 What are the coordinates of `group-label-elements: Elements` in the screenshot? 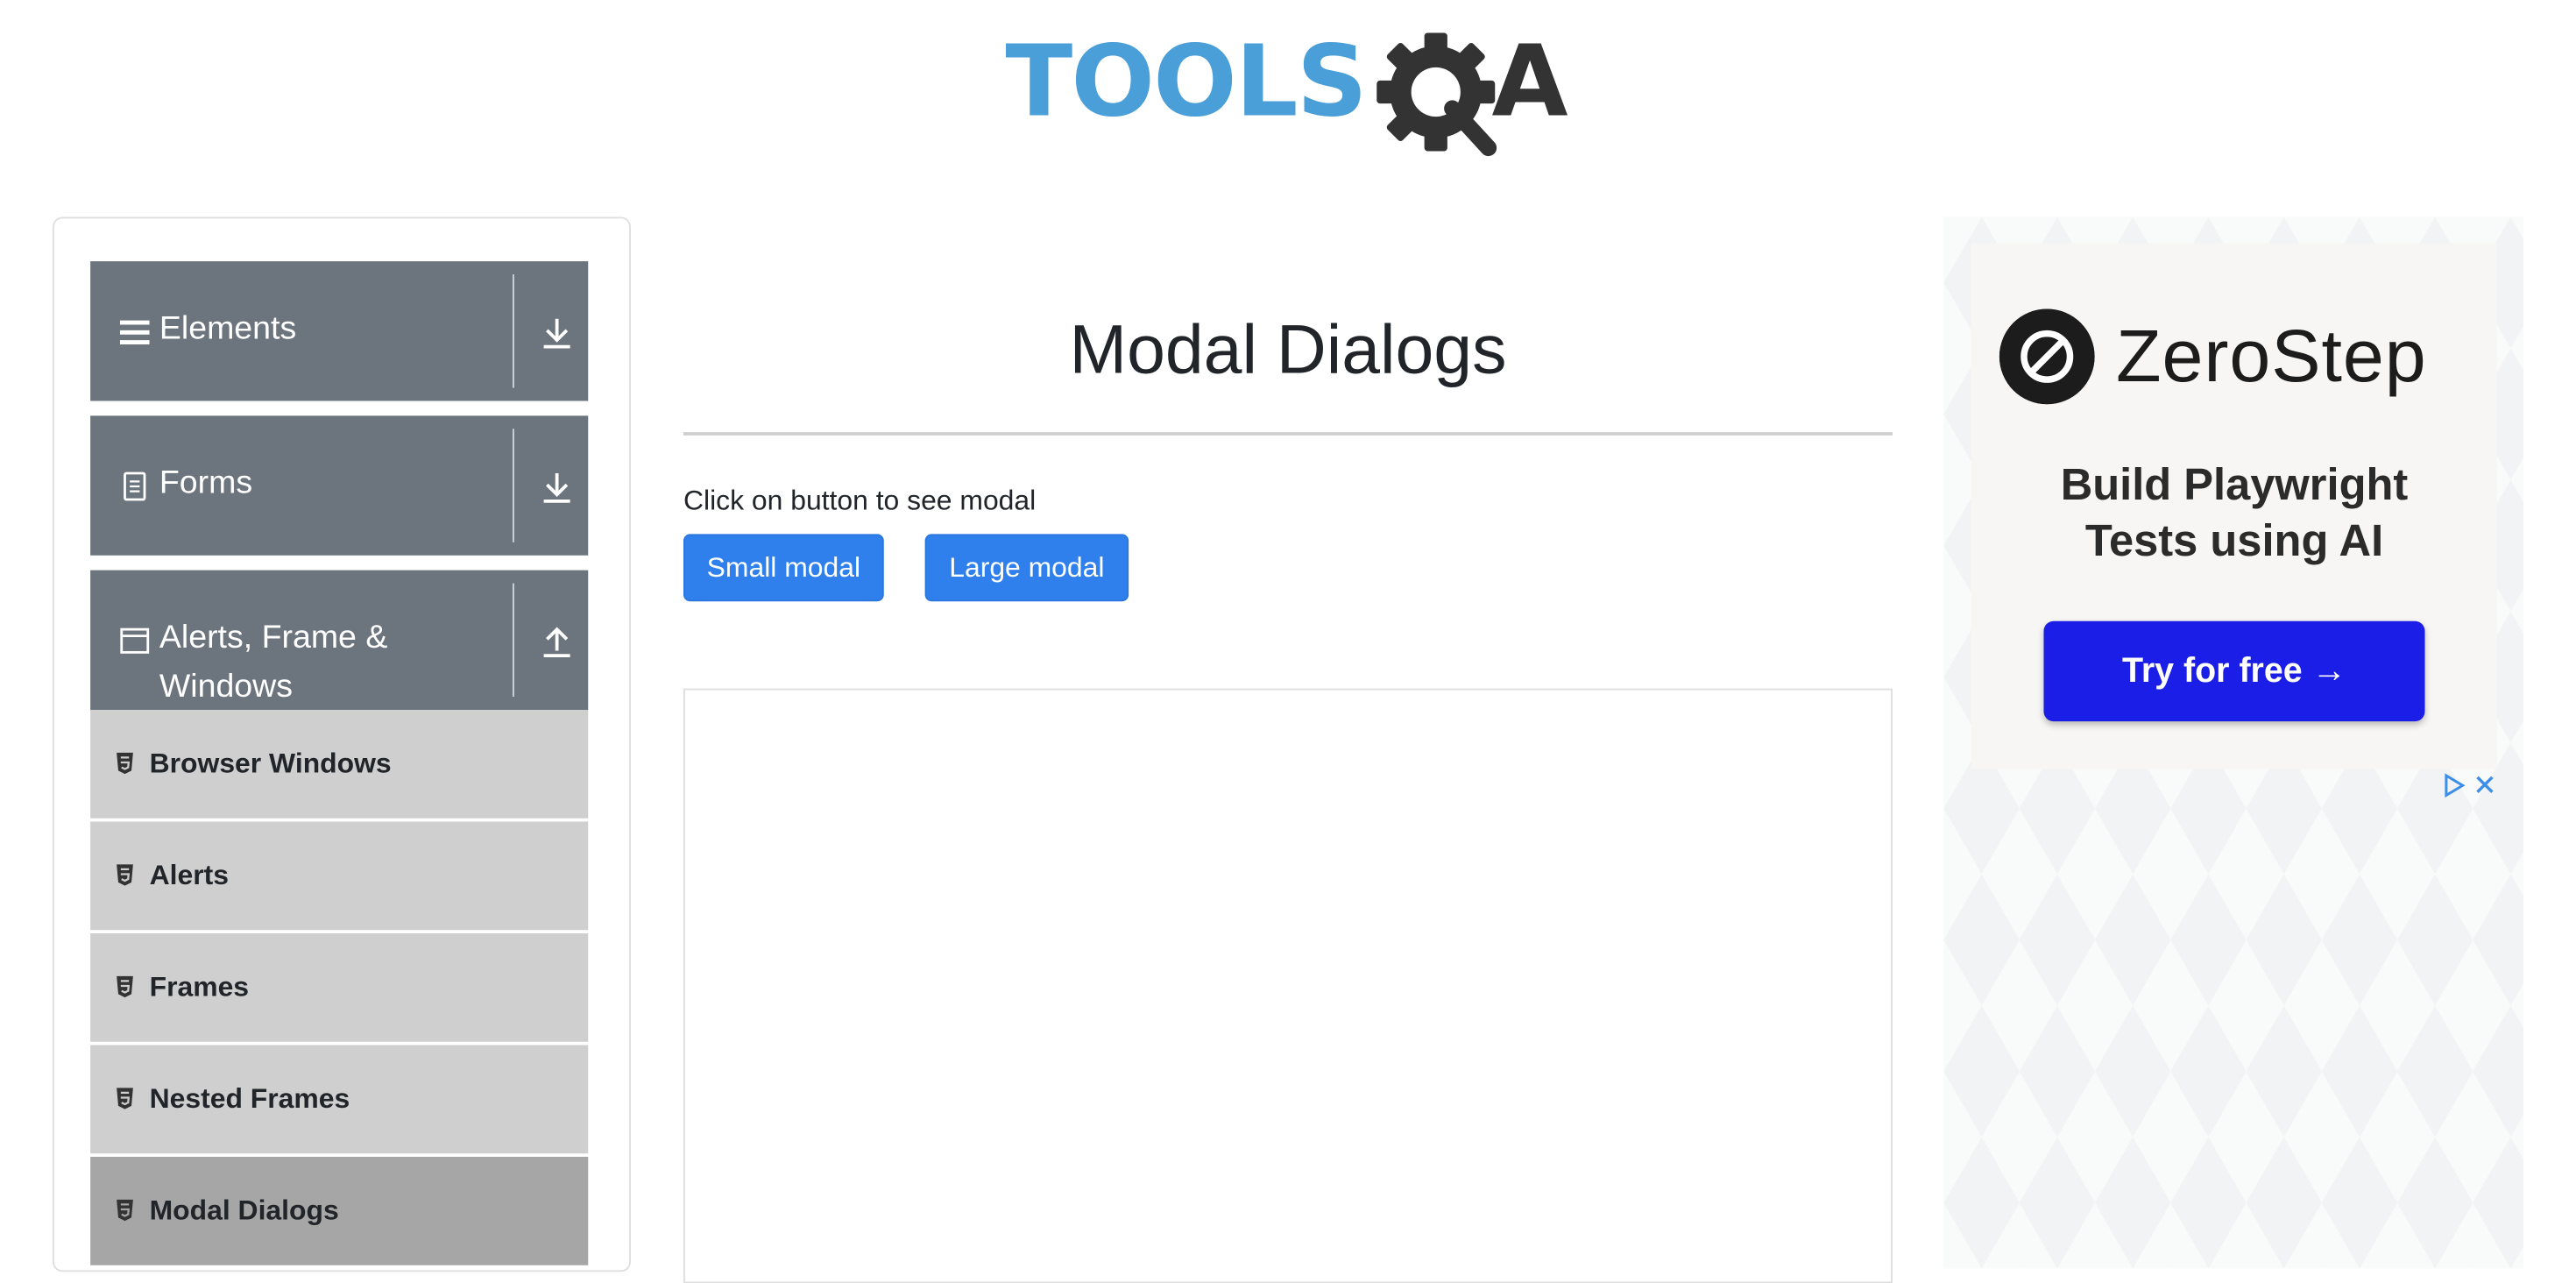 It's located at (228, 328).